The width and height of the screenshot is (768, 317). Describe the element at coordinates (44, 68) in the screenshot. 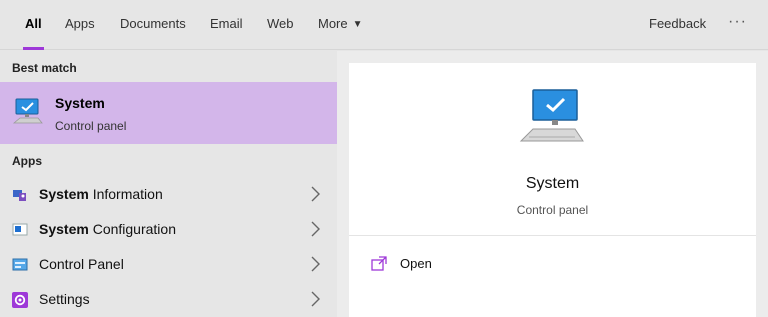

I see `best-match-heading: Best match` at that location.